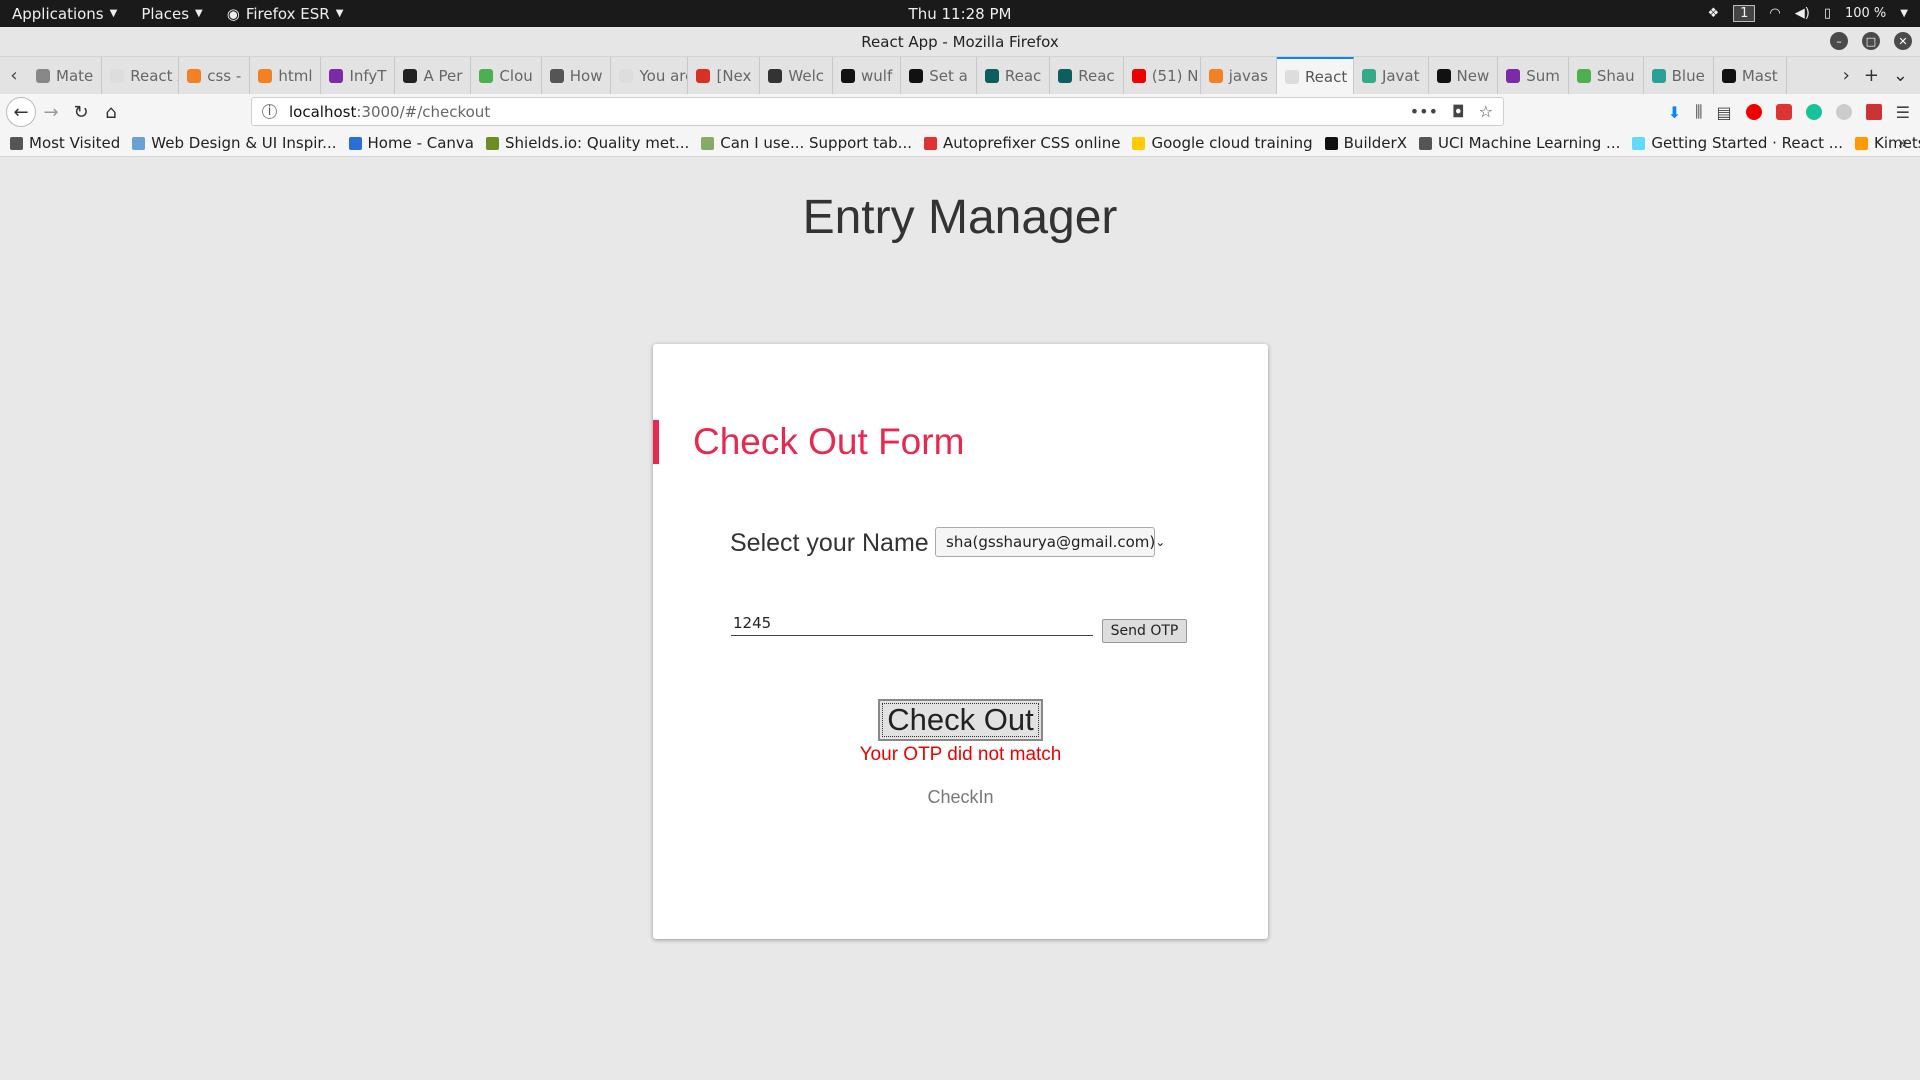 Image resolution: width=1920 pixels, height=1080 pixels. What do you see at coordinates (1533, 75) in the screenshot?
I see `tab: Sum` at bounding box center [1533, 75].